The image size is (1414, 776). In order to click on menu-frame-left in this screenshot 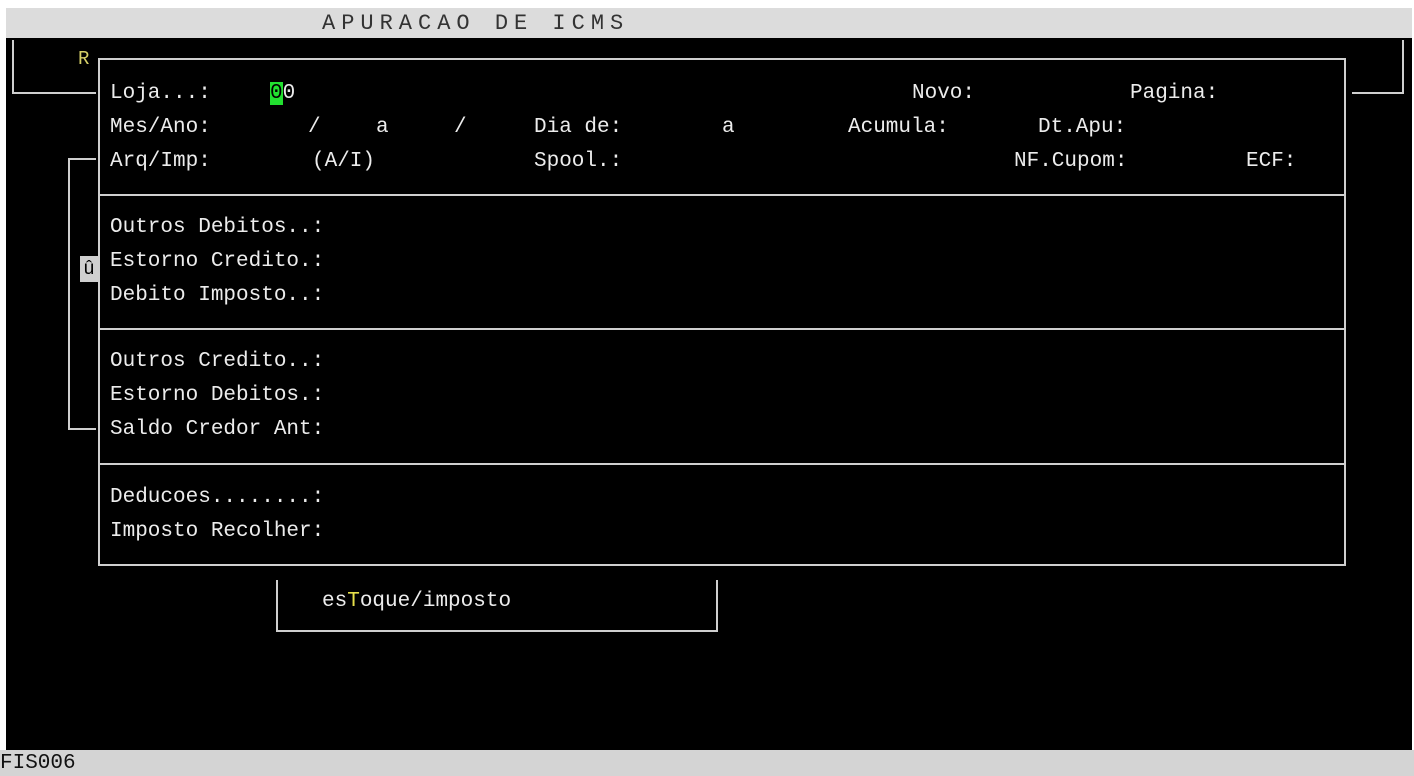, I will do `click(277, 606)`.